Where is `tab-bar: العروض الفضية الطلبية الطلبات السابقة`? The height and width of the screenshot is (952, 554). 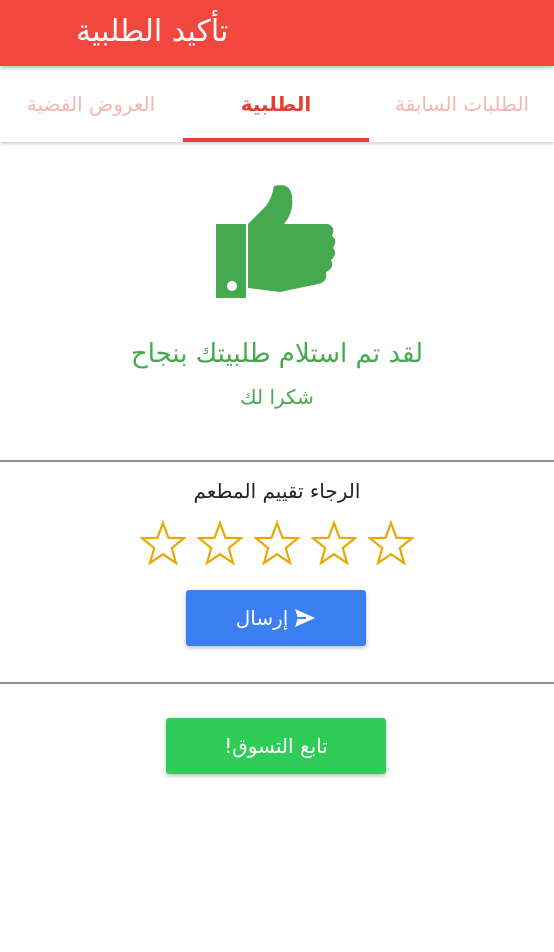
tab-bar: العروض الفضية الطلبية الطلبات السابقة is located at coordinates (277, 104).